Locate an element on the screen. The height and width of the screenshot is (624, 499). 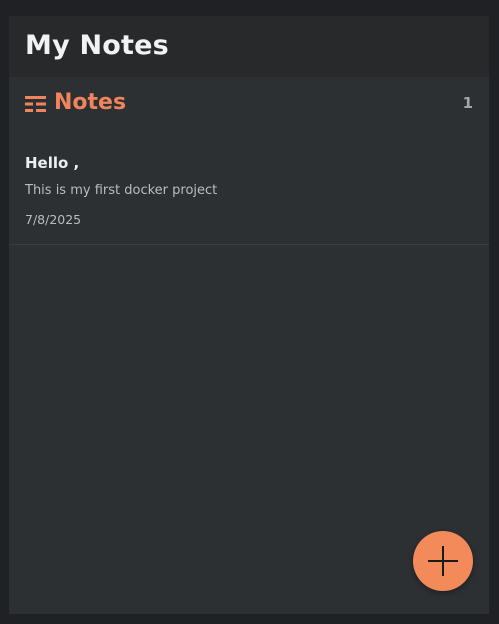
section-heading: Notes is located at coordinates (75, 102).